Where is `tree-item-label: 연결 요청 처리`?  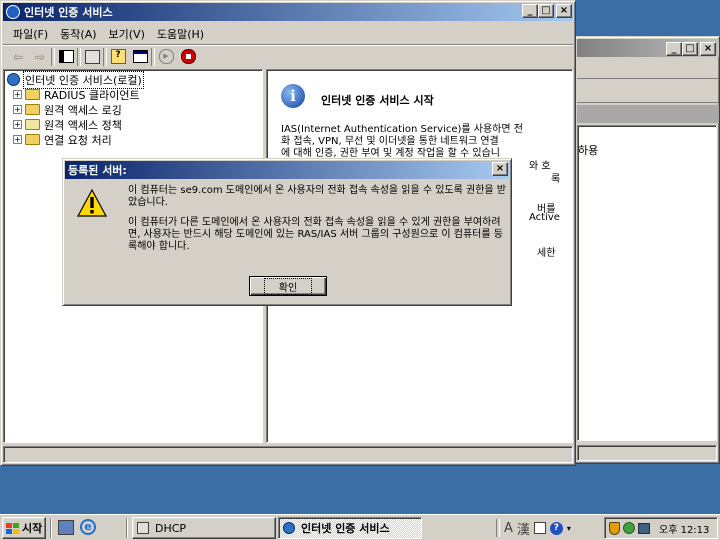 tree-item-label: 연결 요청 처리 is located at coordinates (78, 140).